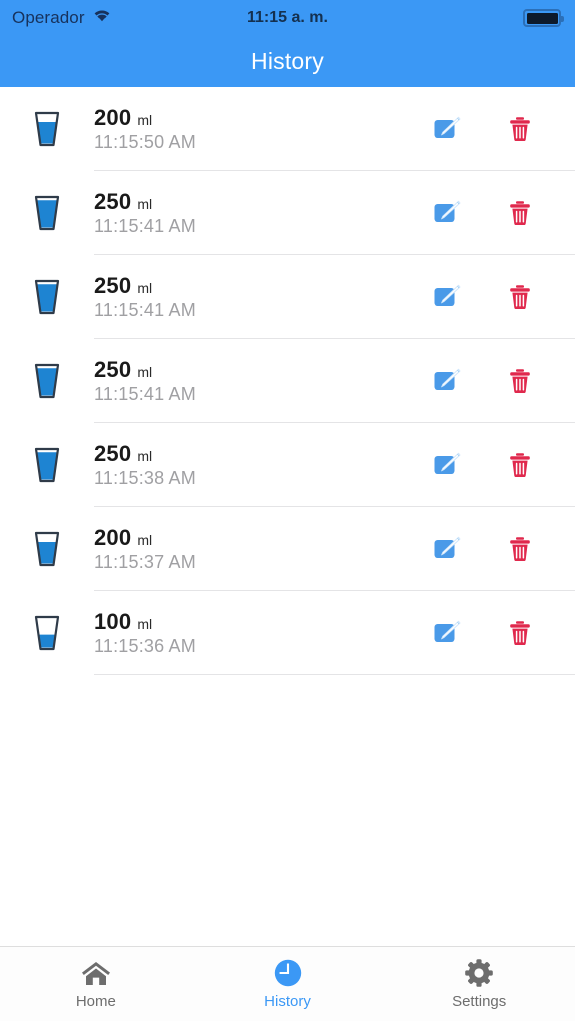 The image size is (575, 1021). What do you see at coordinates (287, 1001) in the screenshot?
I see `tab-label: History` at bounding box center [287, 1001].